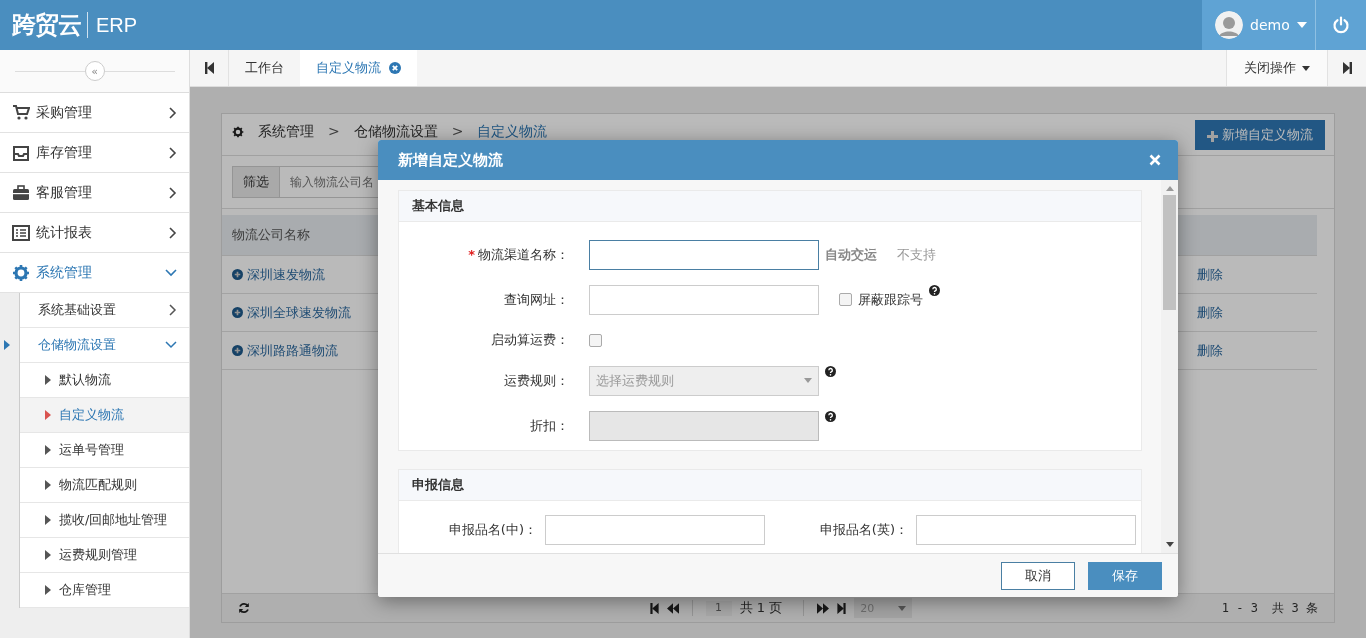 The height and width of the screenshot is (638, 1366). What do you see at coordinates (471, 254) in the screenshot?
I see `required-mark: *` at bounding box center [471, 254].